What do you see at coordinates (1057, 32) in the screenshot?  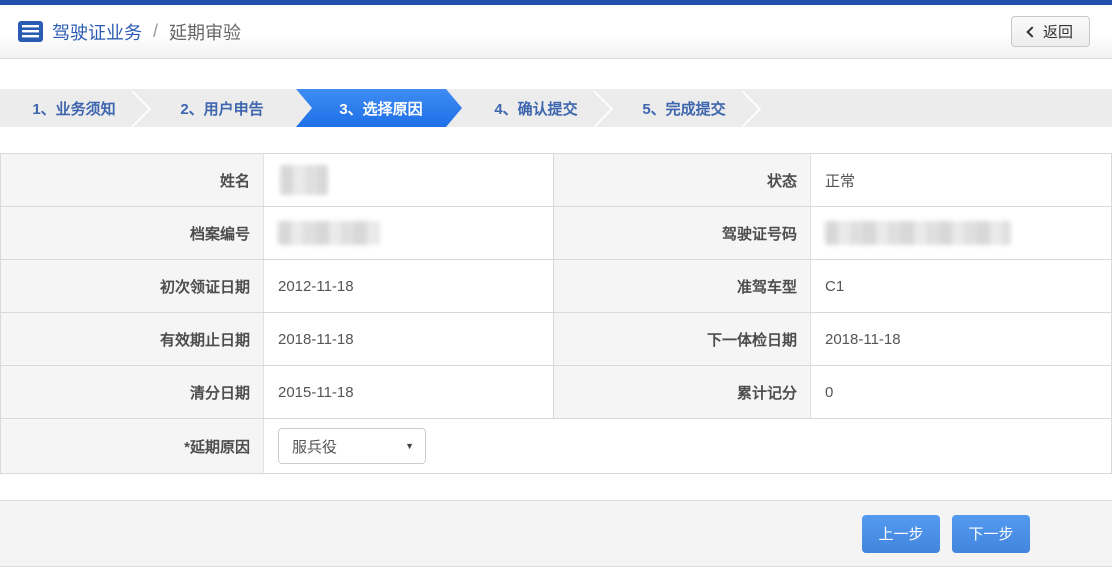 I see `back-button-label: 返回` at bounding box center [1057, 32].